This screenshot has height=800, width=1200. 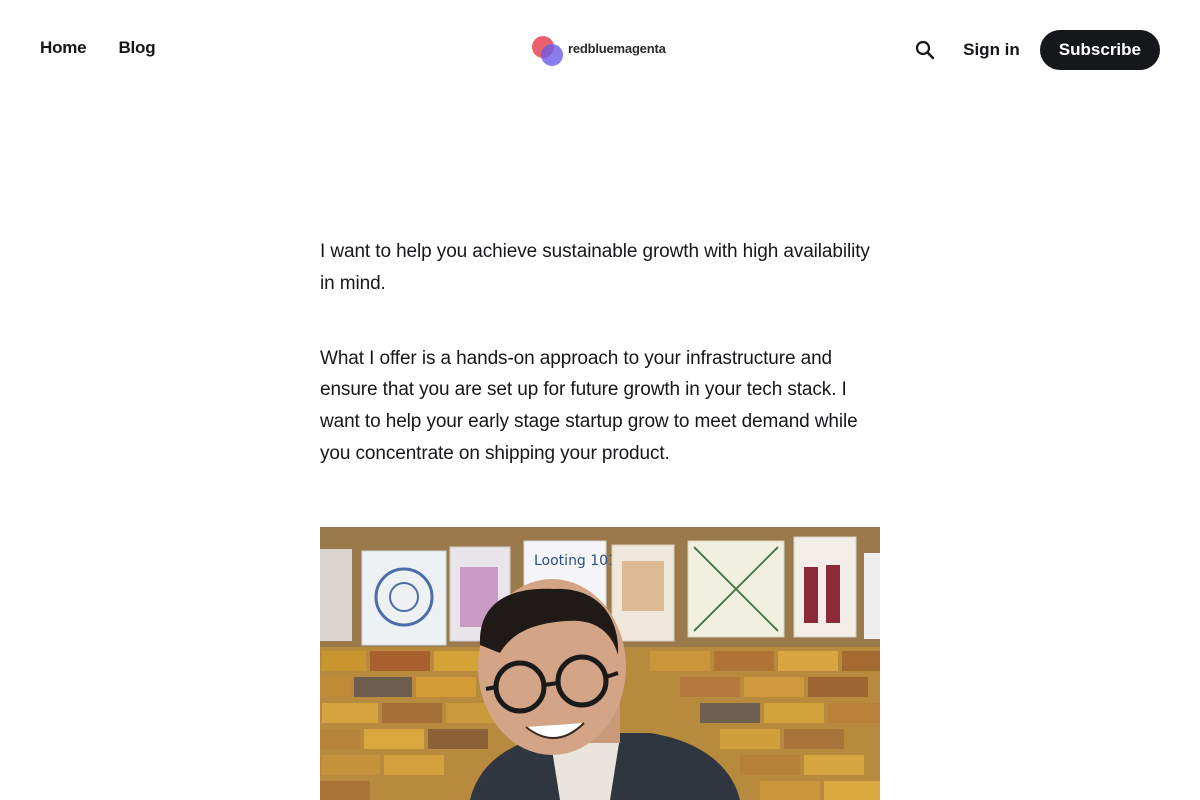 What do you see at coordinates (136, 48) in the screenshot?
I see `nav-blog-link: Blog` at bounding box center [136, 48].